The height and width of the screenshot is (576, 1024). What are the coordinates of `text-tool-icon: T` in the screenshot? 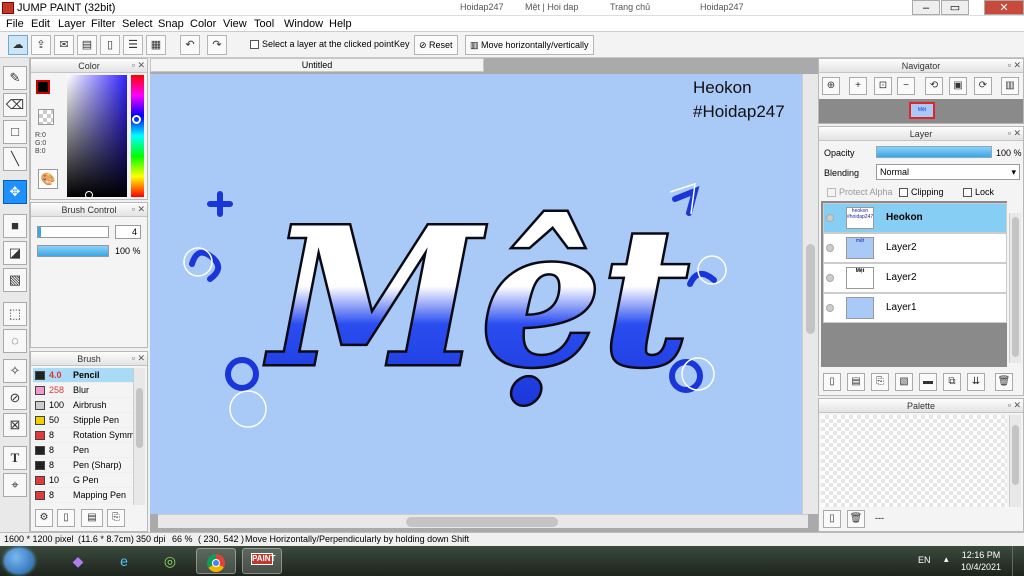 It's located at (15, 458).